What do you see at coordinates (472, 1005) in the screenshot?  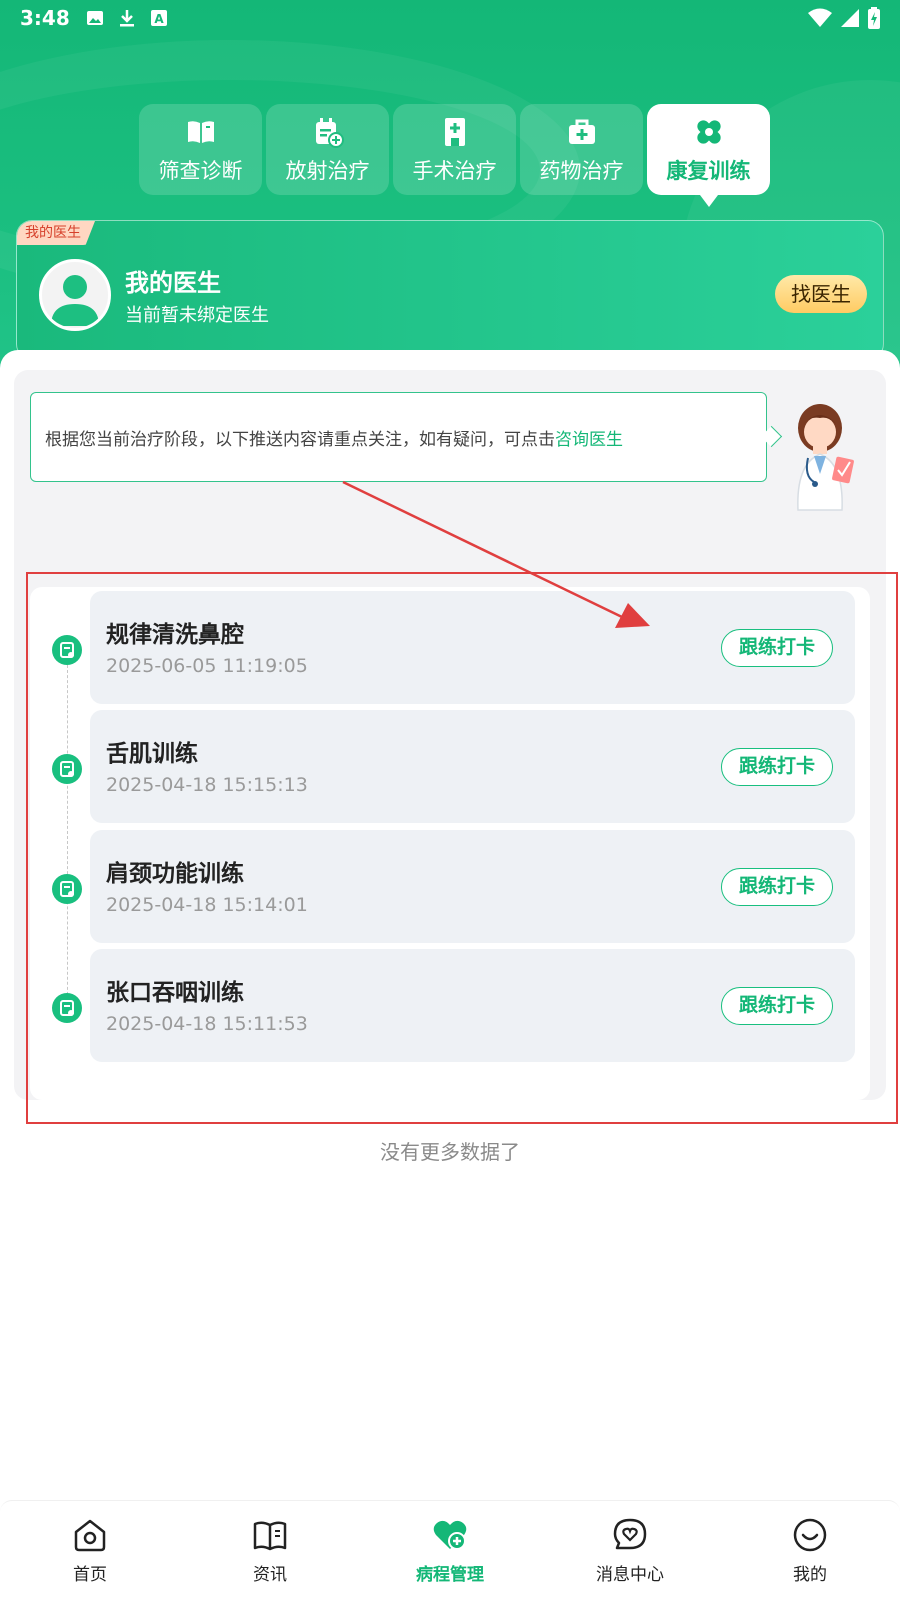 I see `list-item: 张口吞咽训练 2025-04-18 15:11:53 跟练打卡` at bounding box center [472, 1005].